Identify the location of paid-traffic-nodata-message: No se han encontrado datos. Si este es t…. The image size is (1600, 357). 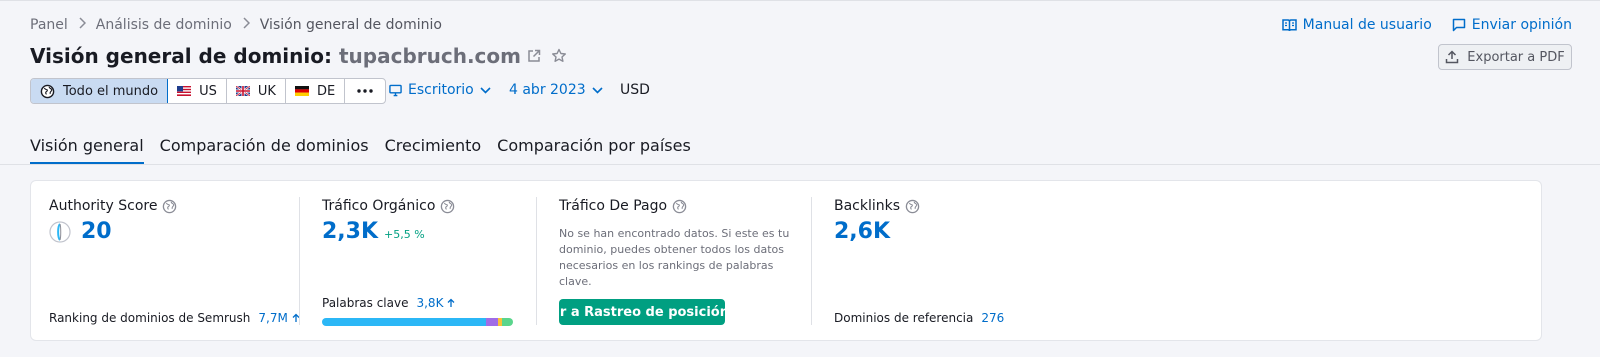
(674, 257).